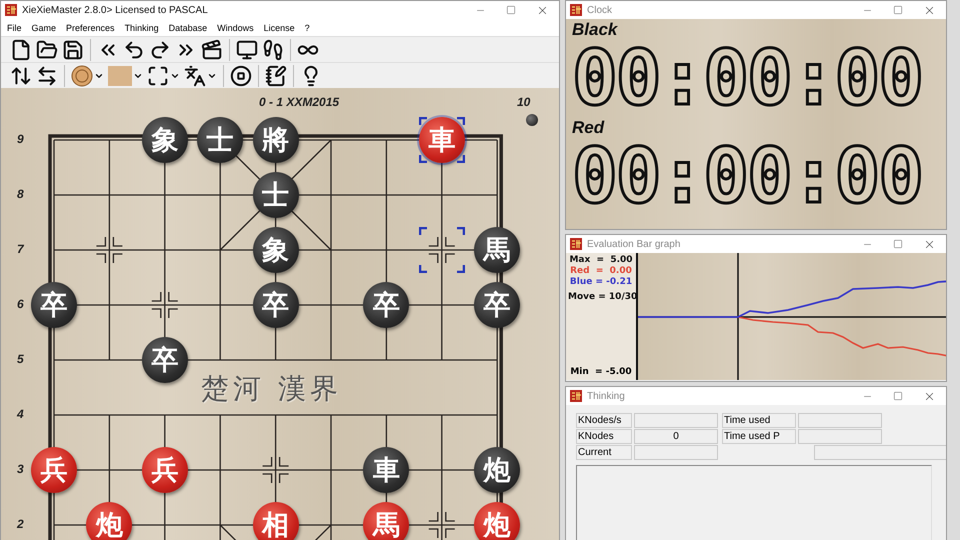 Image resolution: width=960 pixels, height=540 pixels. I want to click on texture-swatch-icon, so click(120, 76).